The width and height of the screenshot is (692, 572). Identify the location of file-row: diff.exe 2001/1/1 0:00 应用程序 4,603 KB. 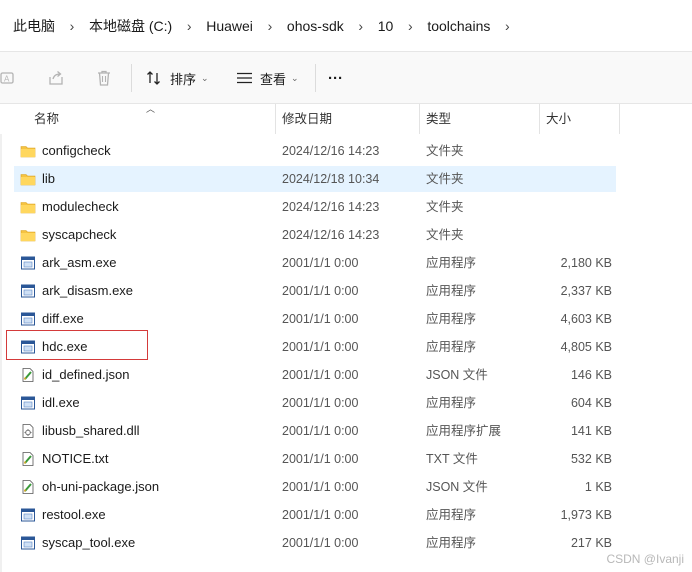
(315, 319).